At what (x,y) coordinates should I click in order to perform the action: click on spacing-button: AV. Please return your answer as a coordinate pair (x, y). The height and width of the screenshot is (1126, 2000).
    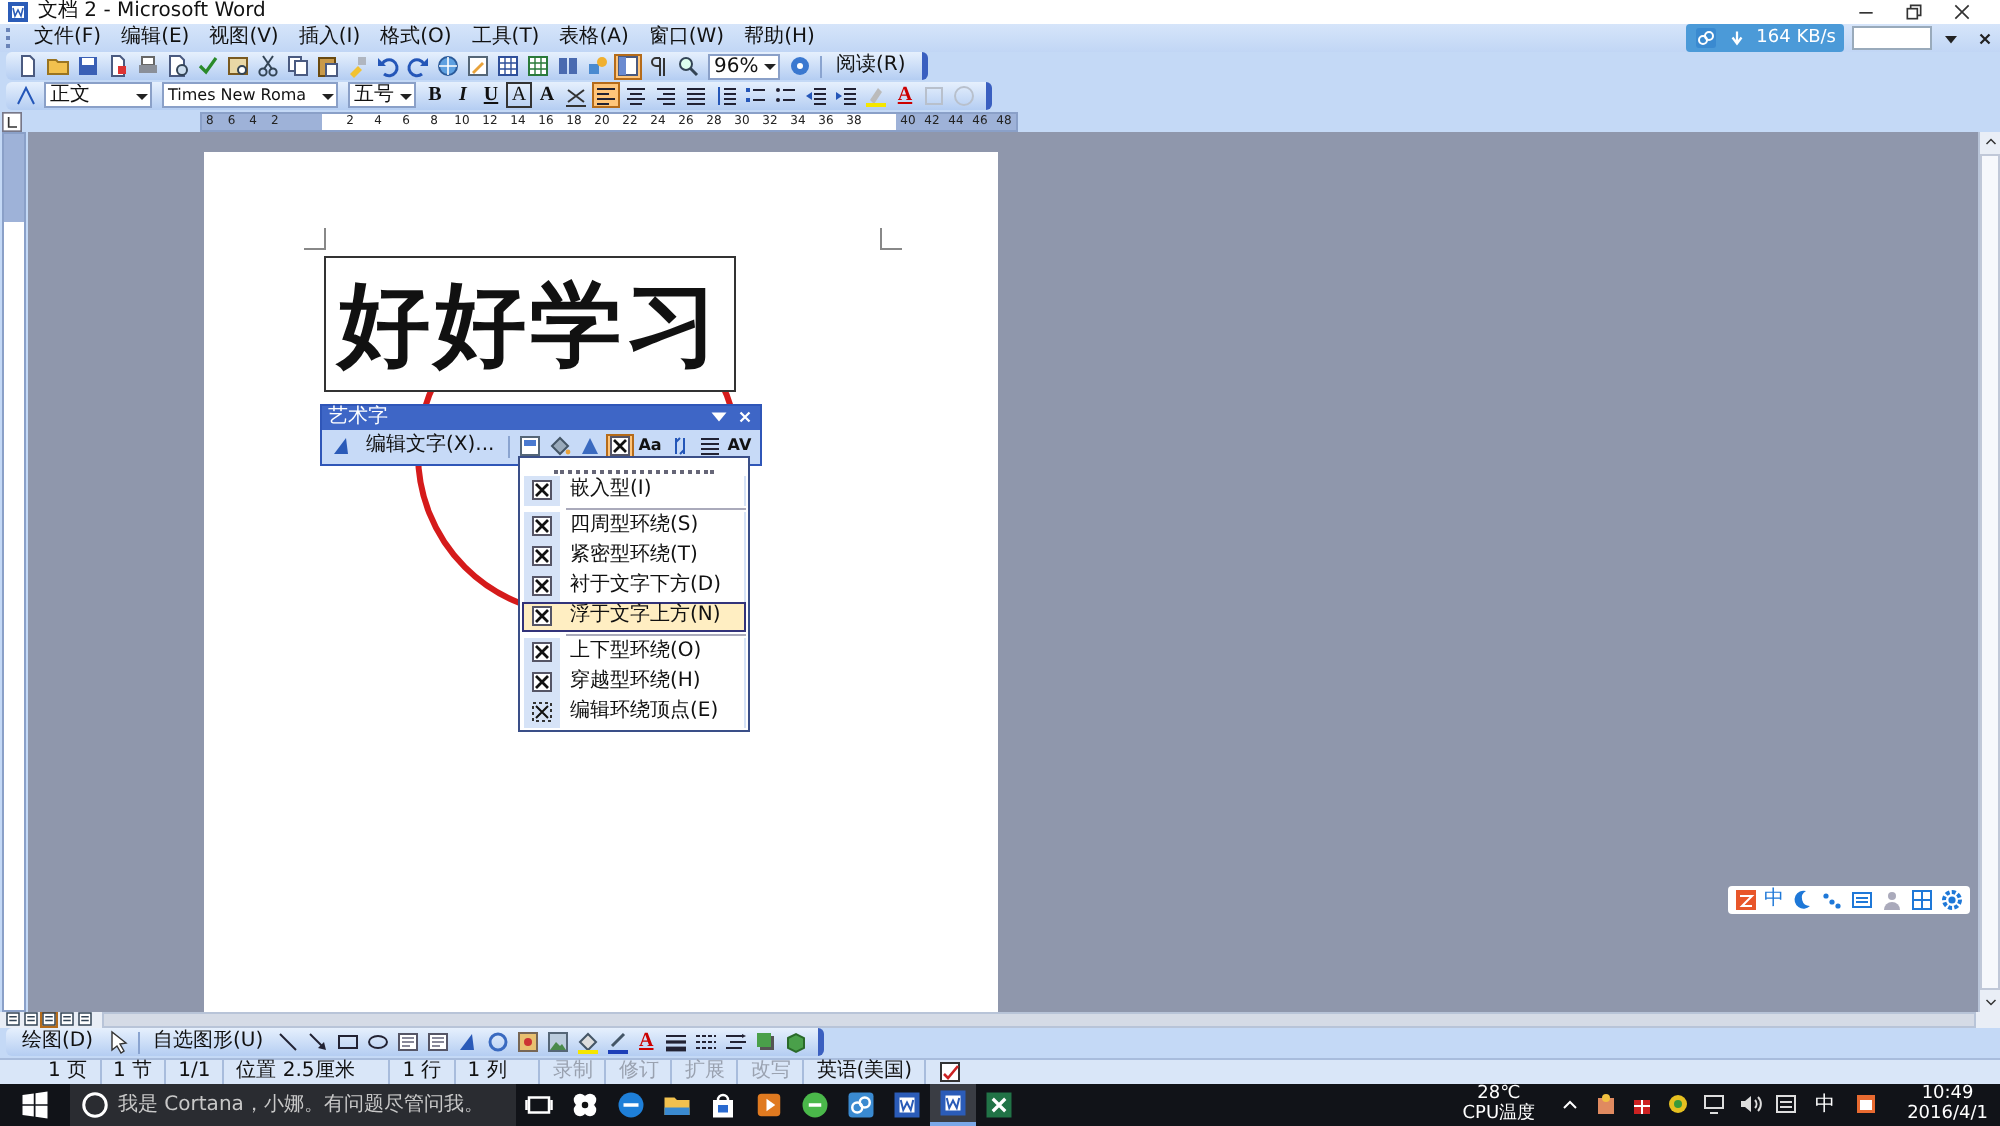
    Looking at the image, I should click on (739, 446).